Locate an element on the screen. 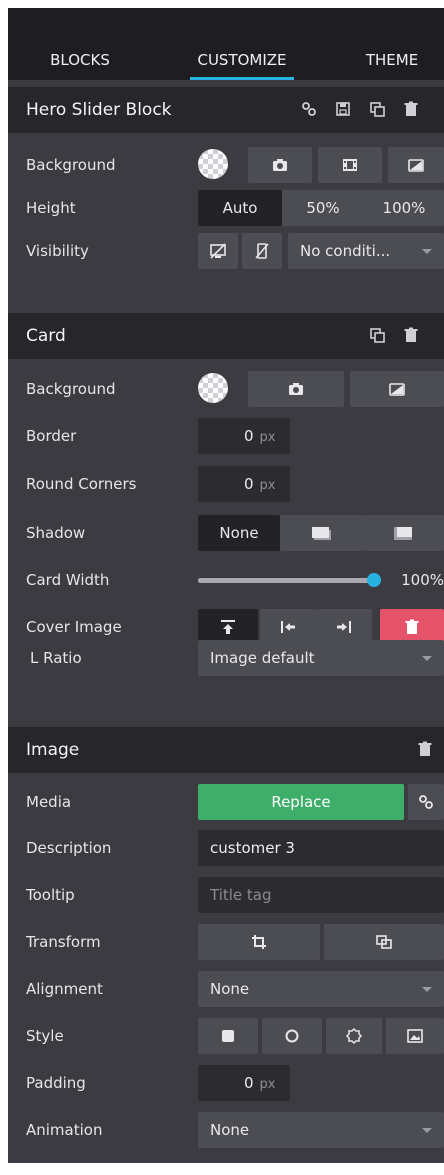 This screenshot has height=1175, width=444. card-border-label: Border is located at coordinates (51, 436).